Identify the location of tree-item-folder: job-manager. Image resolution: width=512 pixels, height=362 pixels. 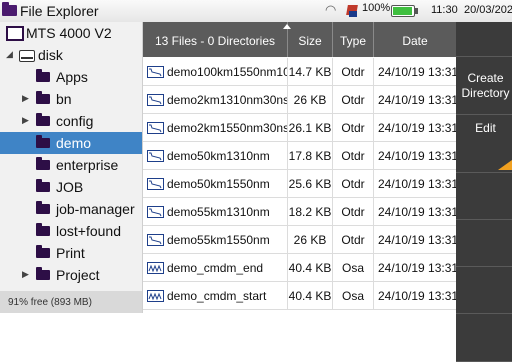
(71, 209).